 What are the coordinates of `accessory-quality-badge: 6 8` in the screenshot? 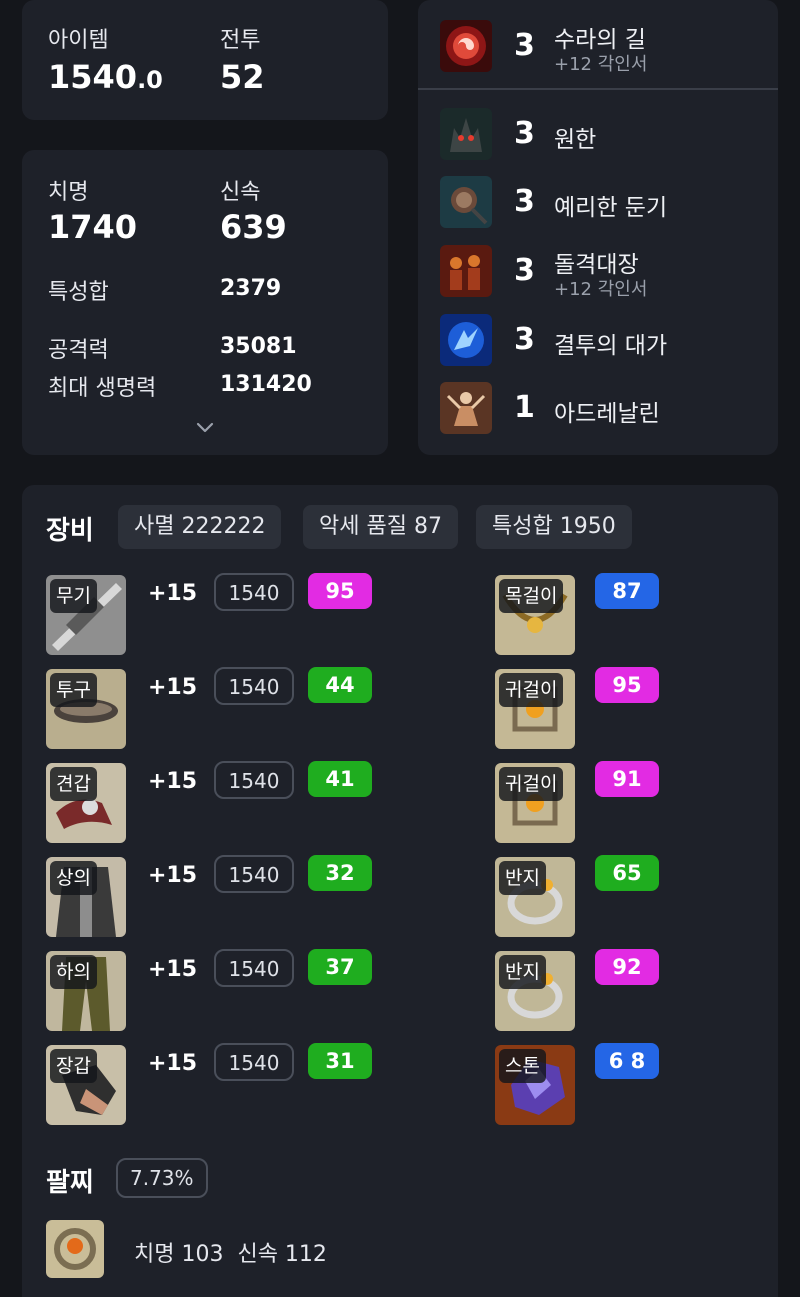 It's located at (627, 1061).